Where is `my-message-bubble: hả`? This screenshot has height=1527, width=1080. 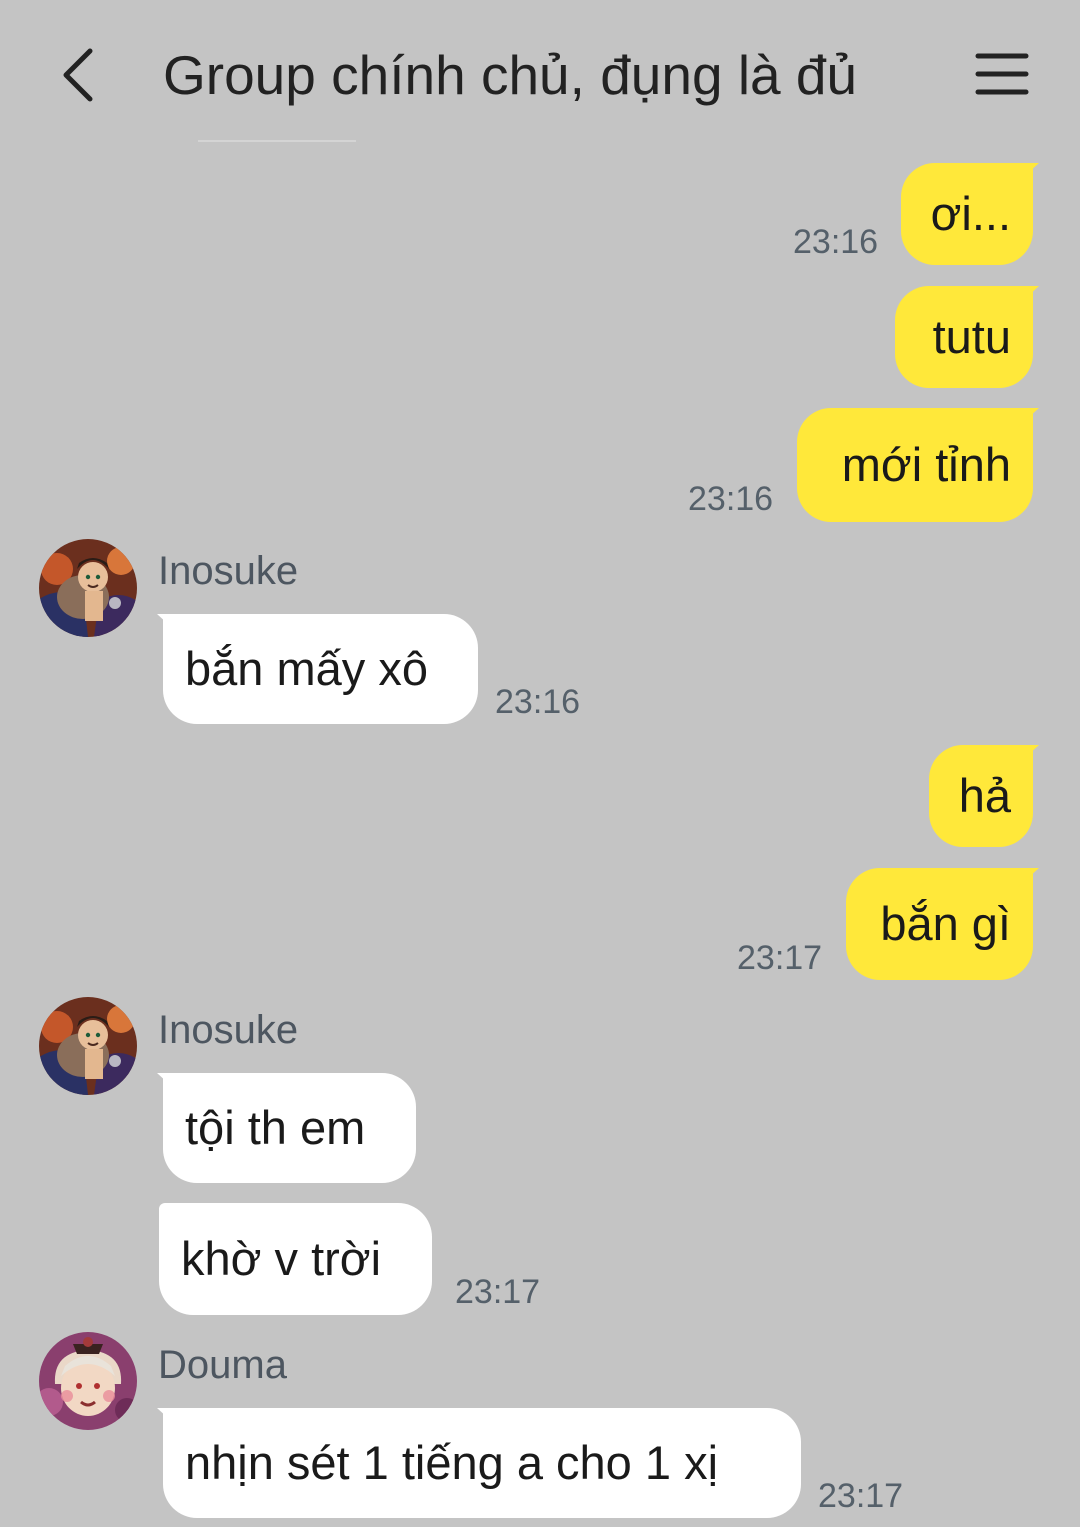
my-message-bubble: hả is located at coordinates (984, 796).